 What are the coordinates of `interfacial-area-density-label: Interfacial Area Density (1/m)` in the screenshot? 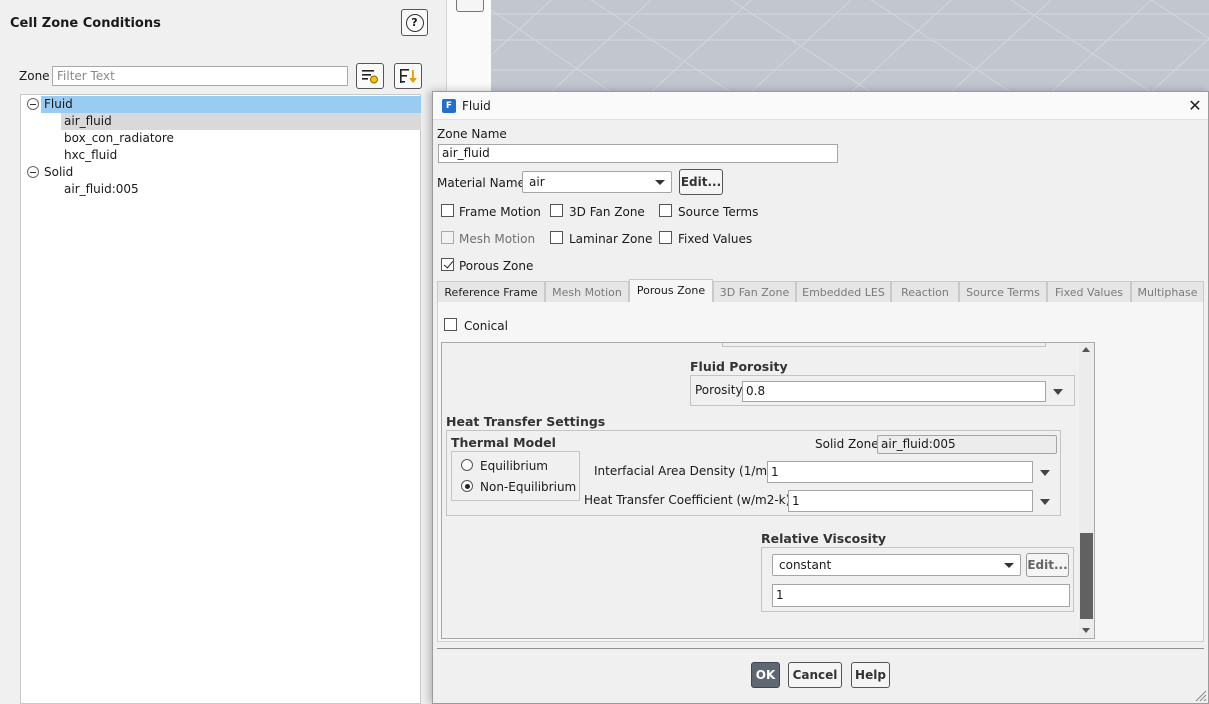 It's located at (683, 471).